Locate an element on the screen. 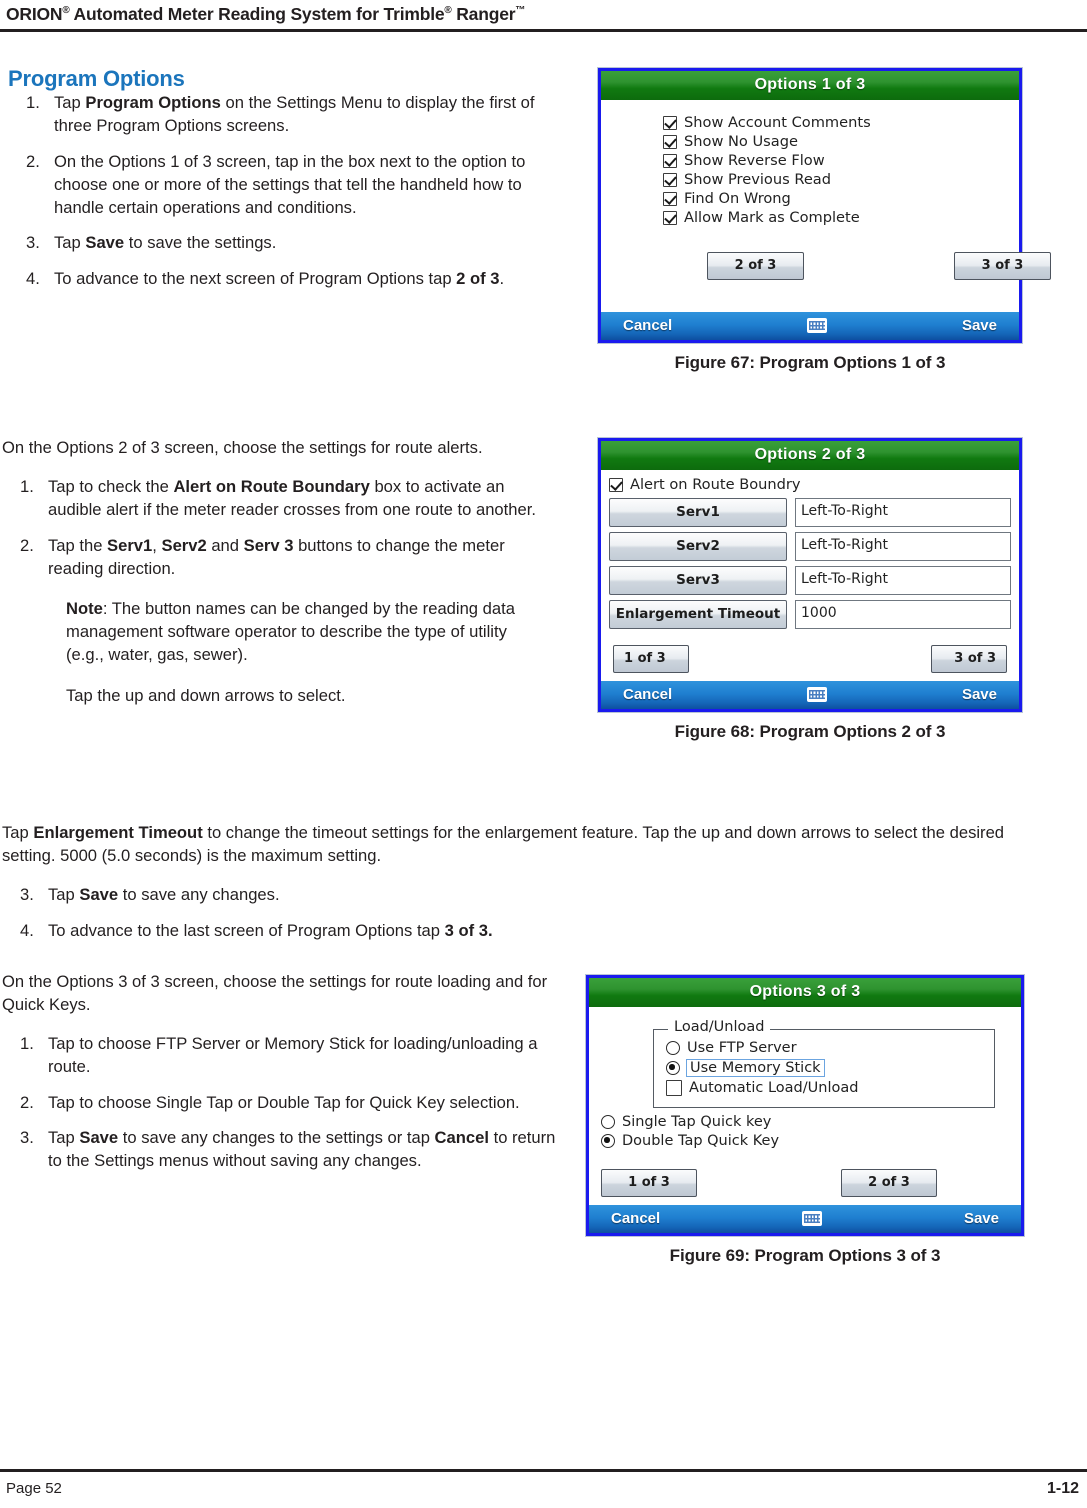  setting-value-field: 1000 is located at coordinates (903, 614).